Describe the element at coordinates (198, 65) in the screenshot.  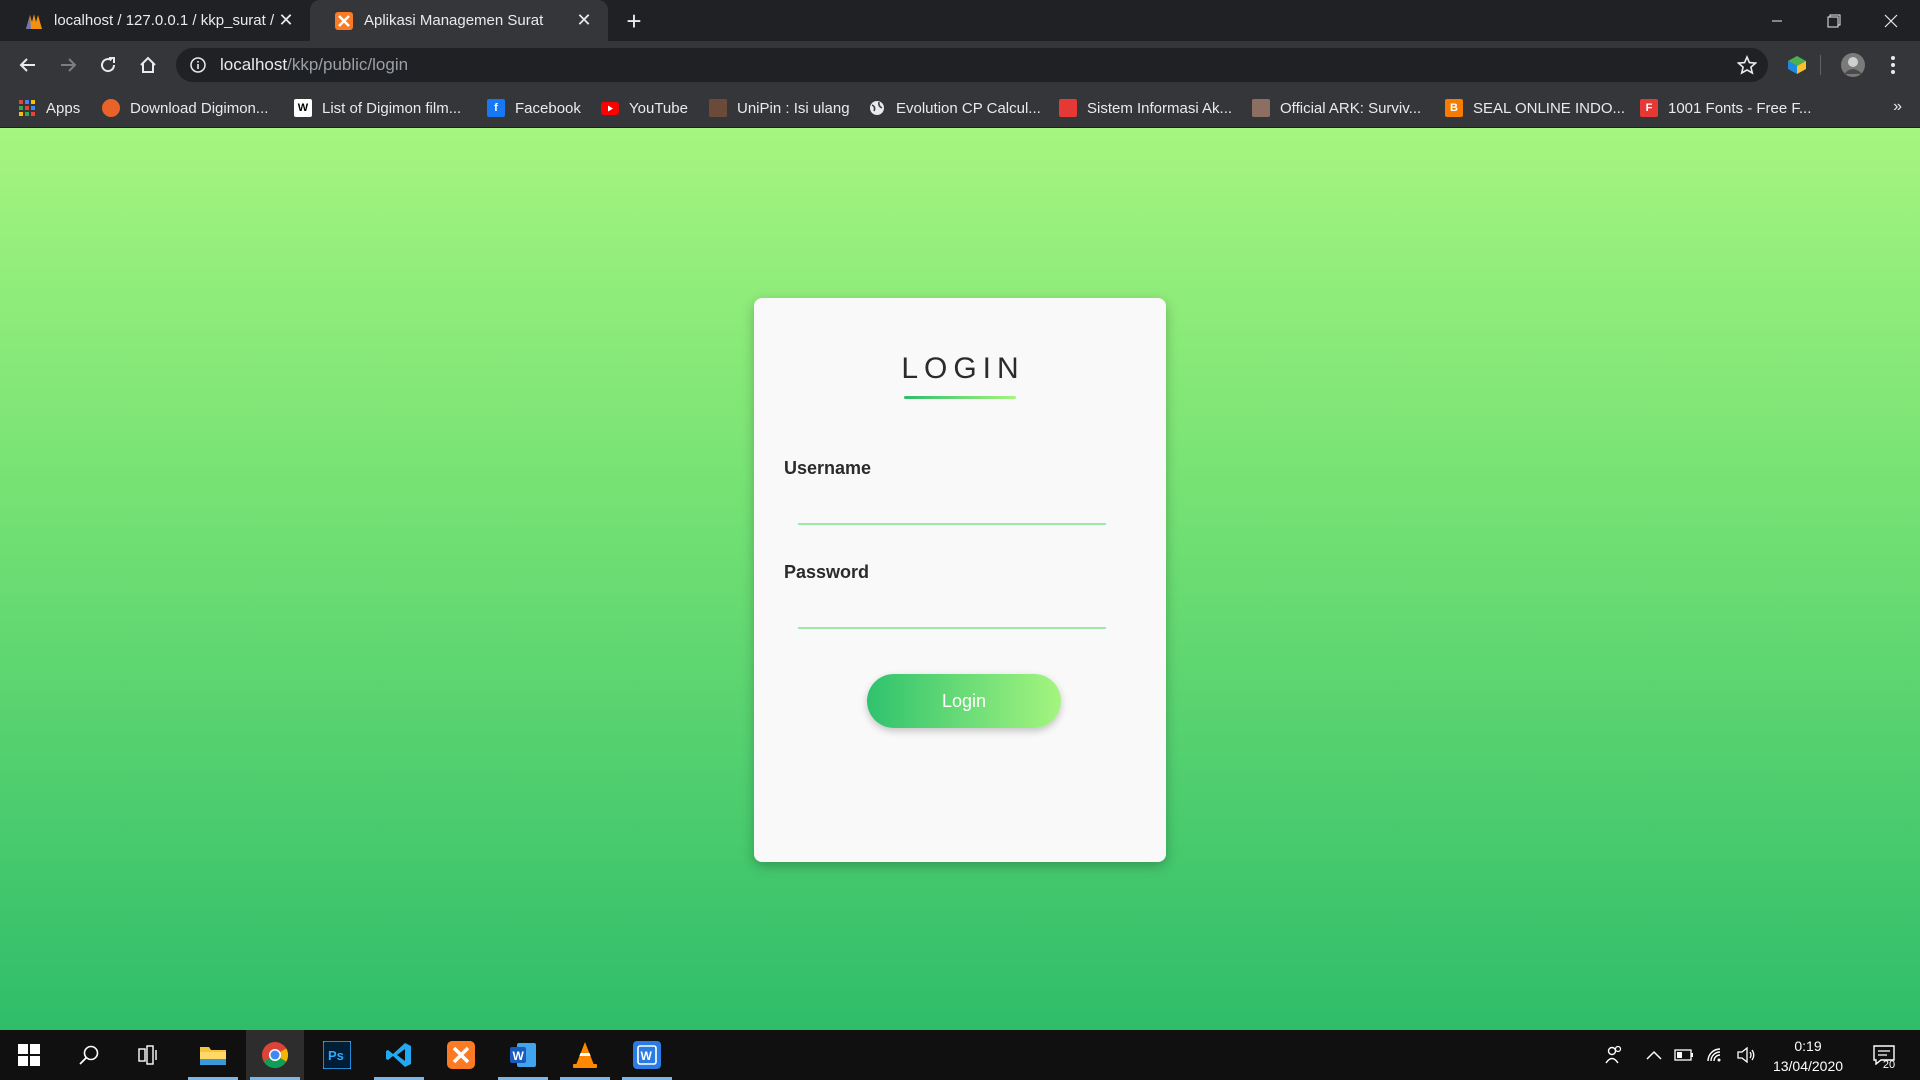
I see `info-icon` at that location.